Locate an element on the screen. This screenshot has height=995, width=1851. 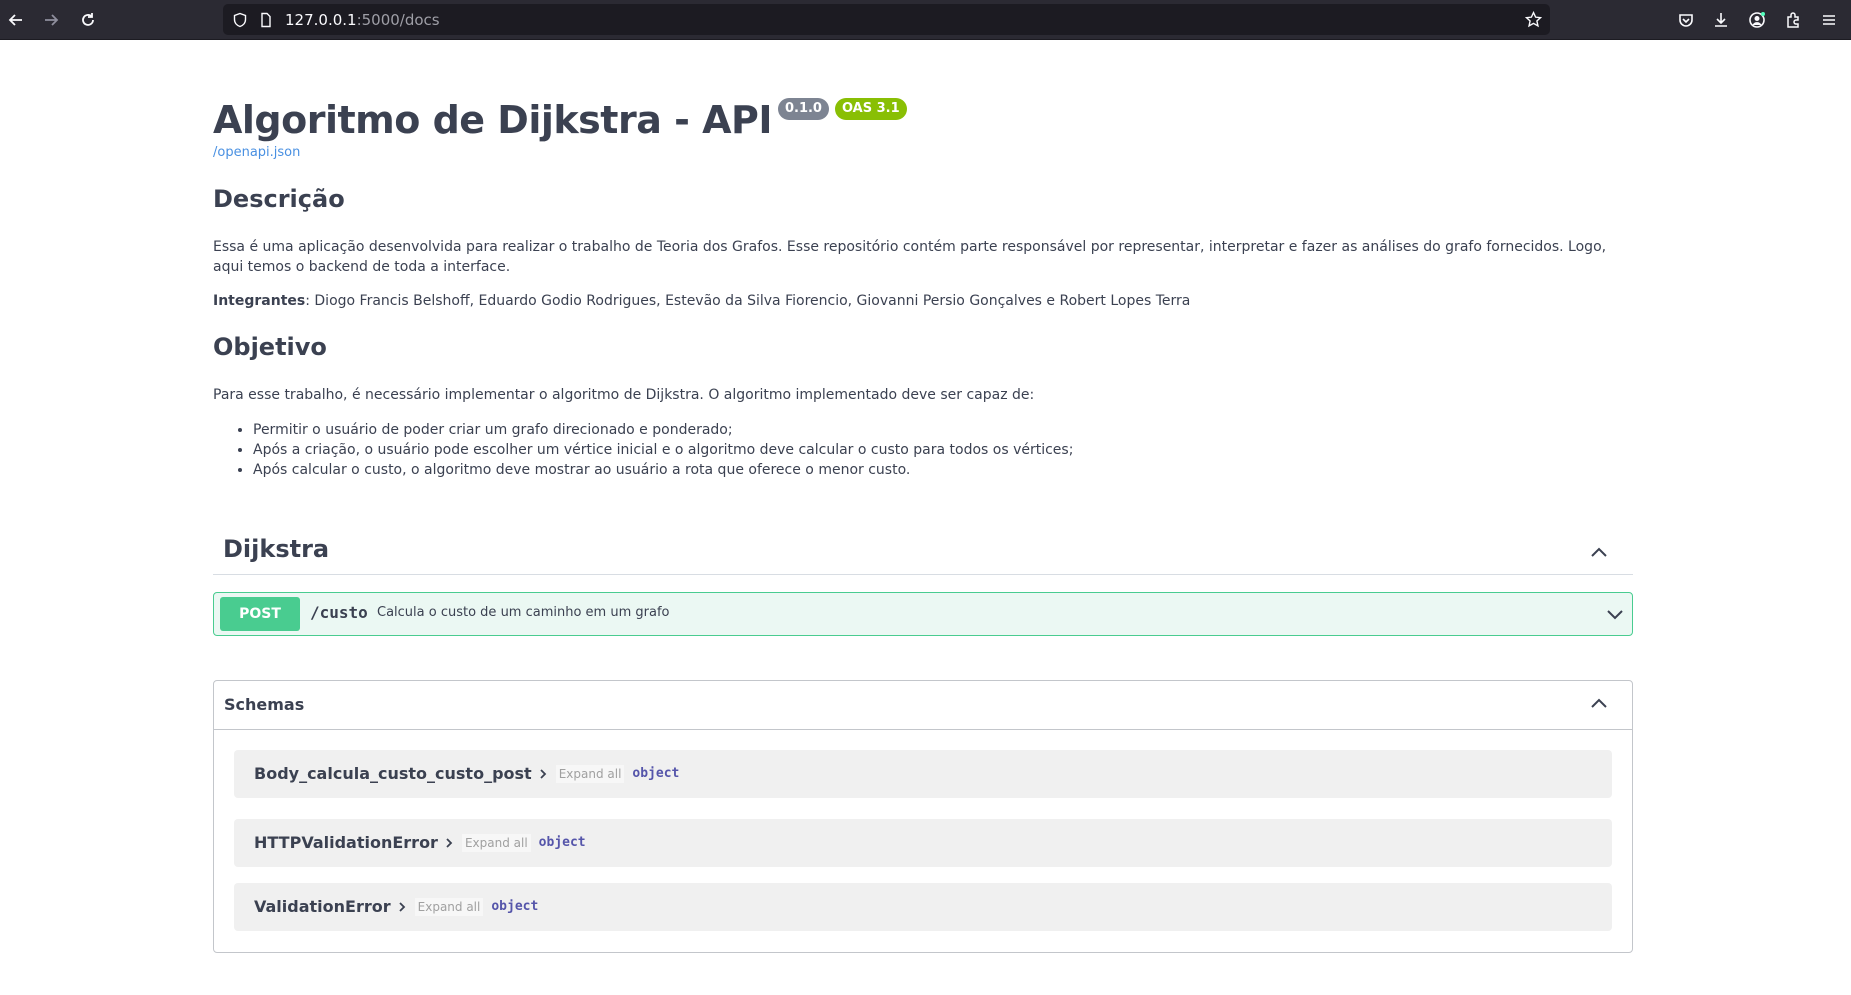
download-icon is located at coordinates (1721, 20).